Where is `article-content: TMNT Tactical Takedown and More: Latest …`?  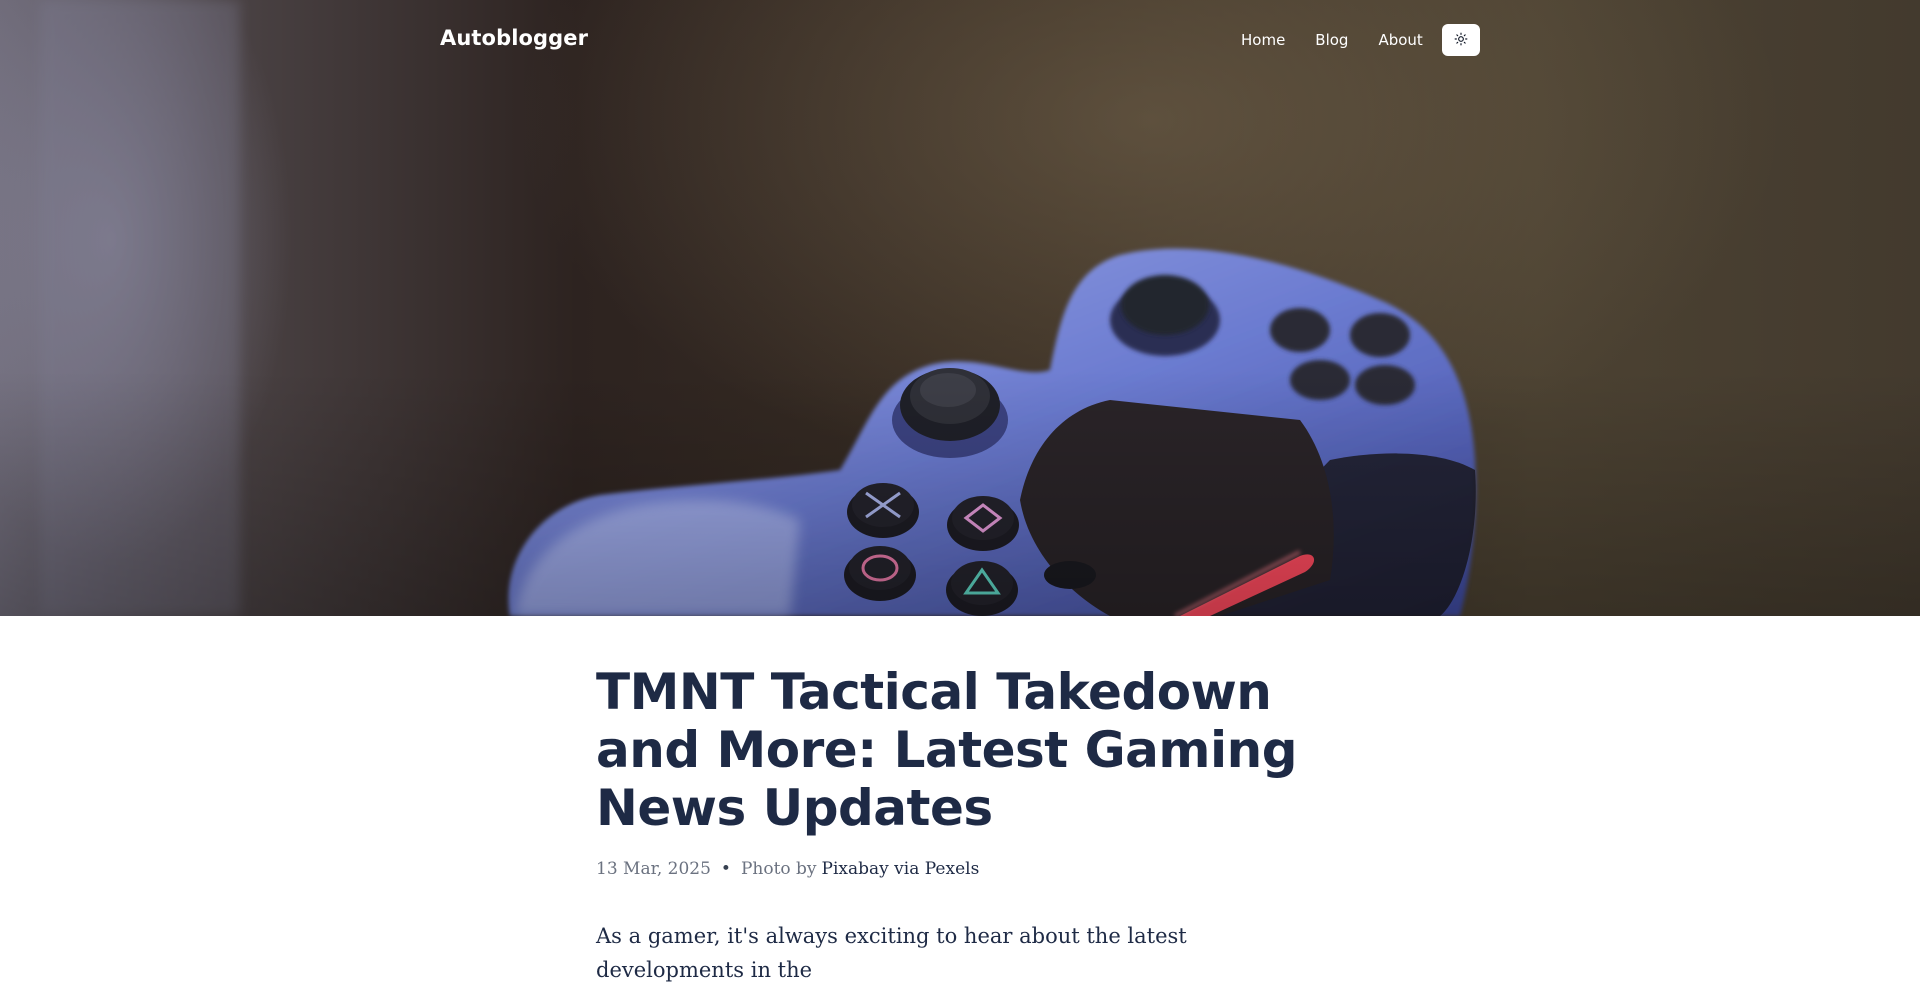 article-content: TMNT Tactical Takedown and More: Latest … is located at coordinates (966, 825).